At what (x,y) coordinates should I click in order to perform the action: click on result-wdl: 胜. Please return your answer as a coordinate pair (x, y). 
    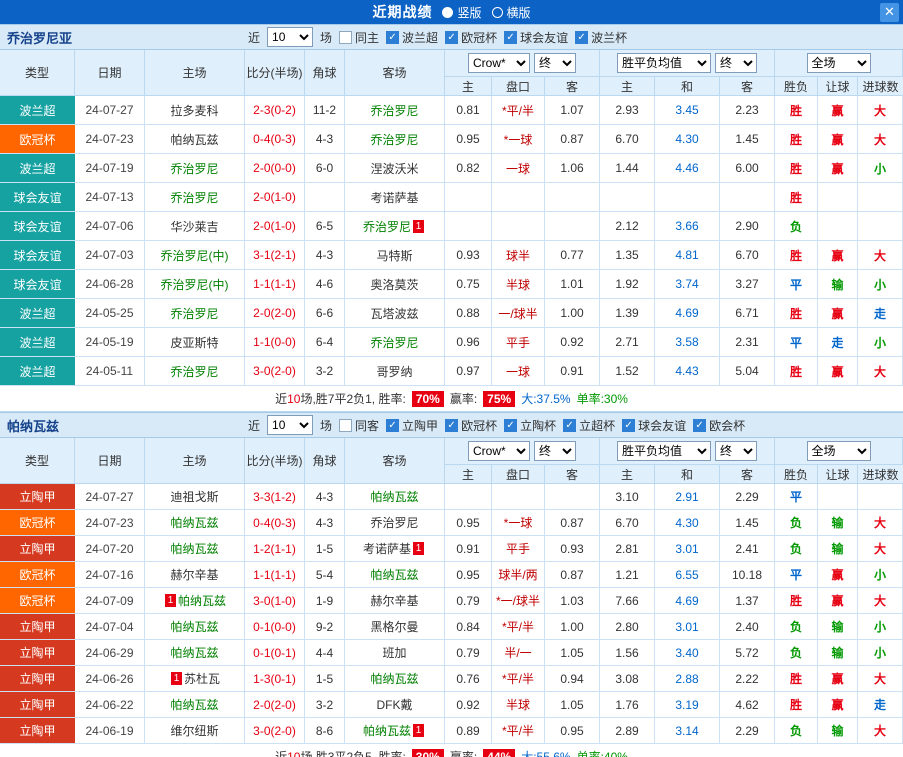
    Looking at the image, I should click on (796, 679).